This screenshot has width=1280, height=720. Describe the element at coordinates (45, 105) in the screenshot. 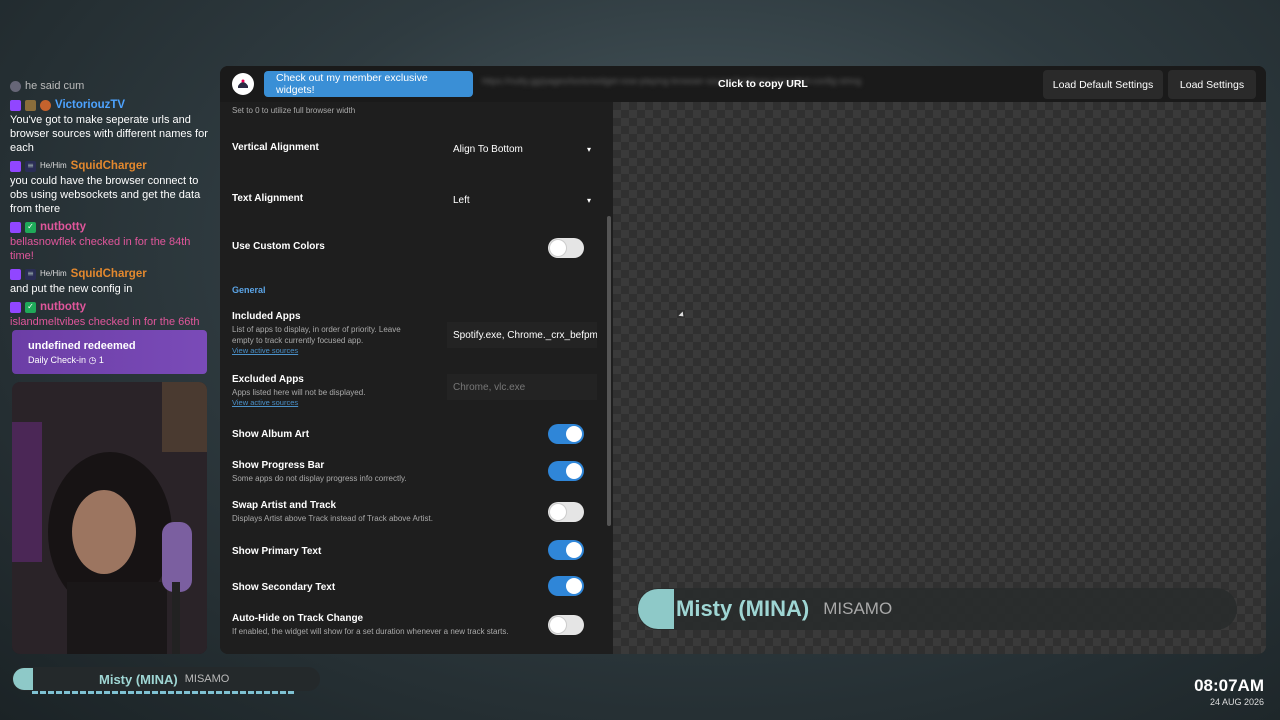

I see `fire-badge-icon` at that location.